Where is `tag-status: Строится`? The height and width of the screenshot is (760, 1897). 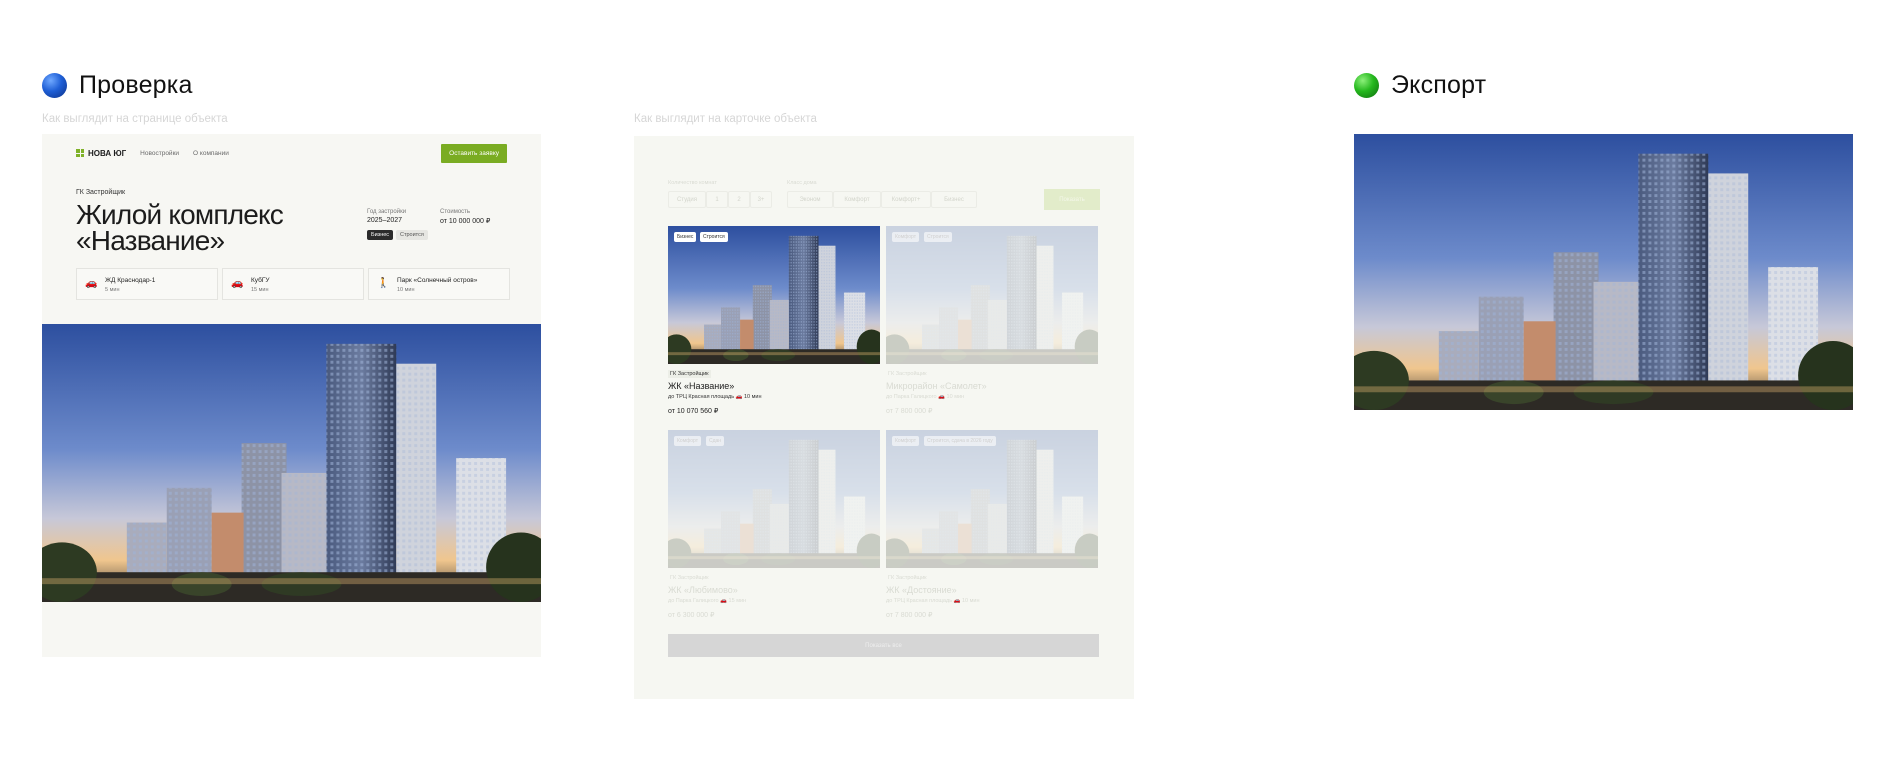
tag-status: Строится is located at coordinates (412, 235).